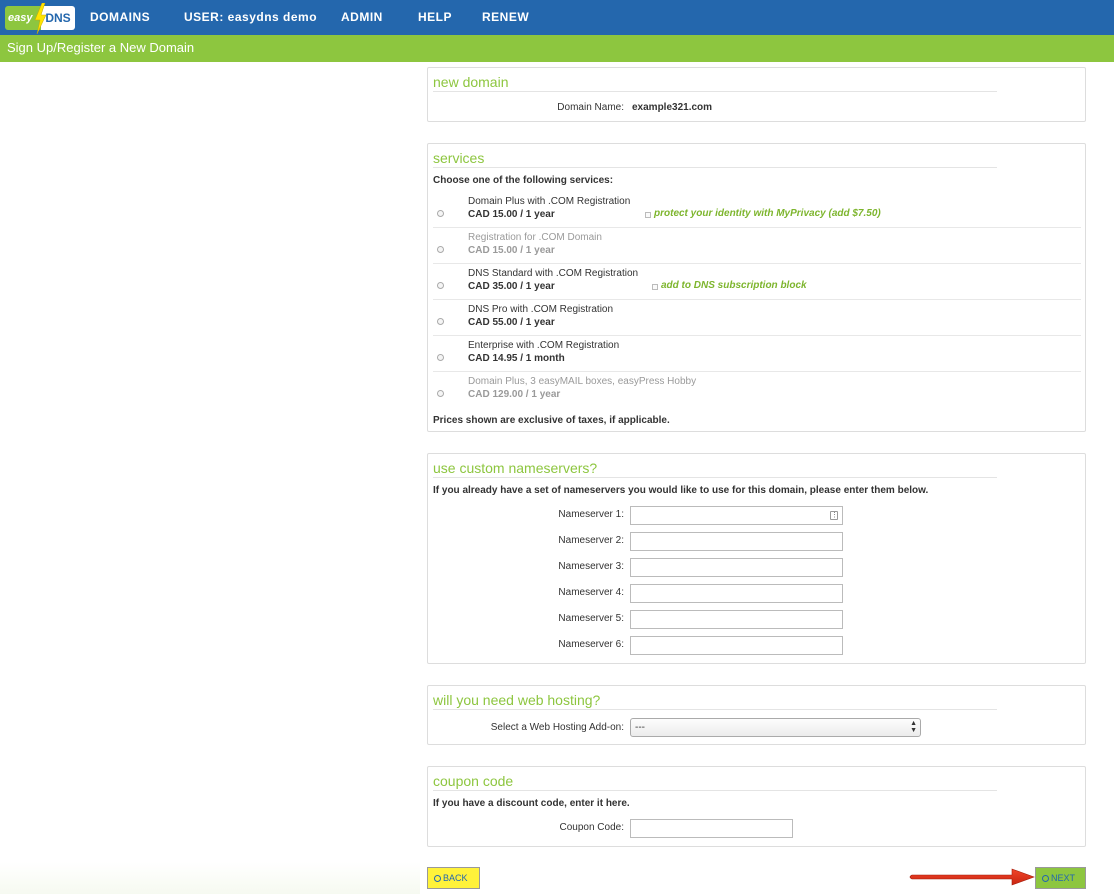 Image resolution: width=1114 pixels, height=894 pixels. What do you see at coordinates (515, 468) in the screenshot?
I see `nameservers-heading: use custom nameservers?` at bounding box center [515, 468].